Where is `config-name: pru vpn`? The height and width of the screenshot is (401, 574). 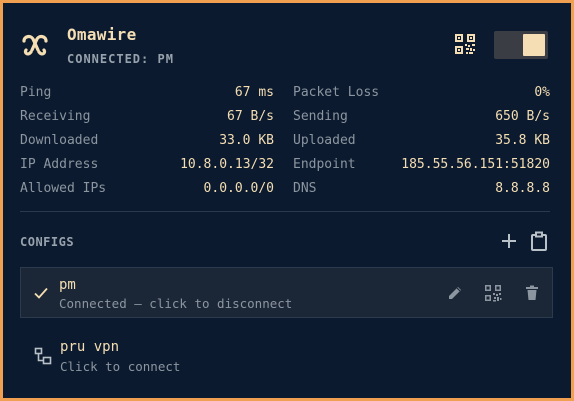
config-name: pru vpn is located at coordinates (90, 347).